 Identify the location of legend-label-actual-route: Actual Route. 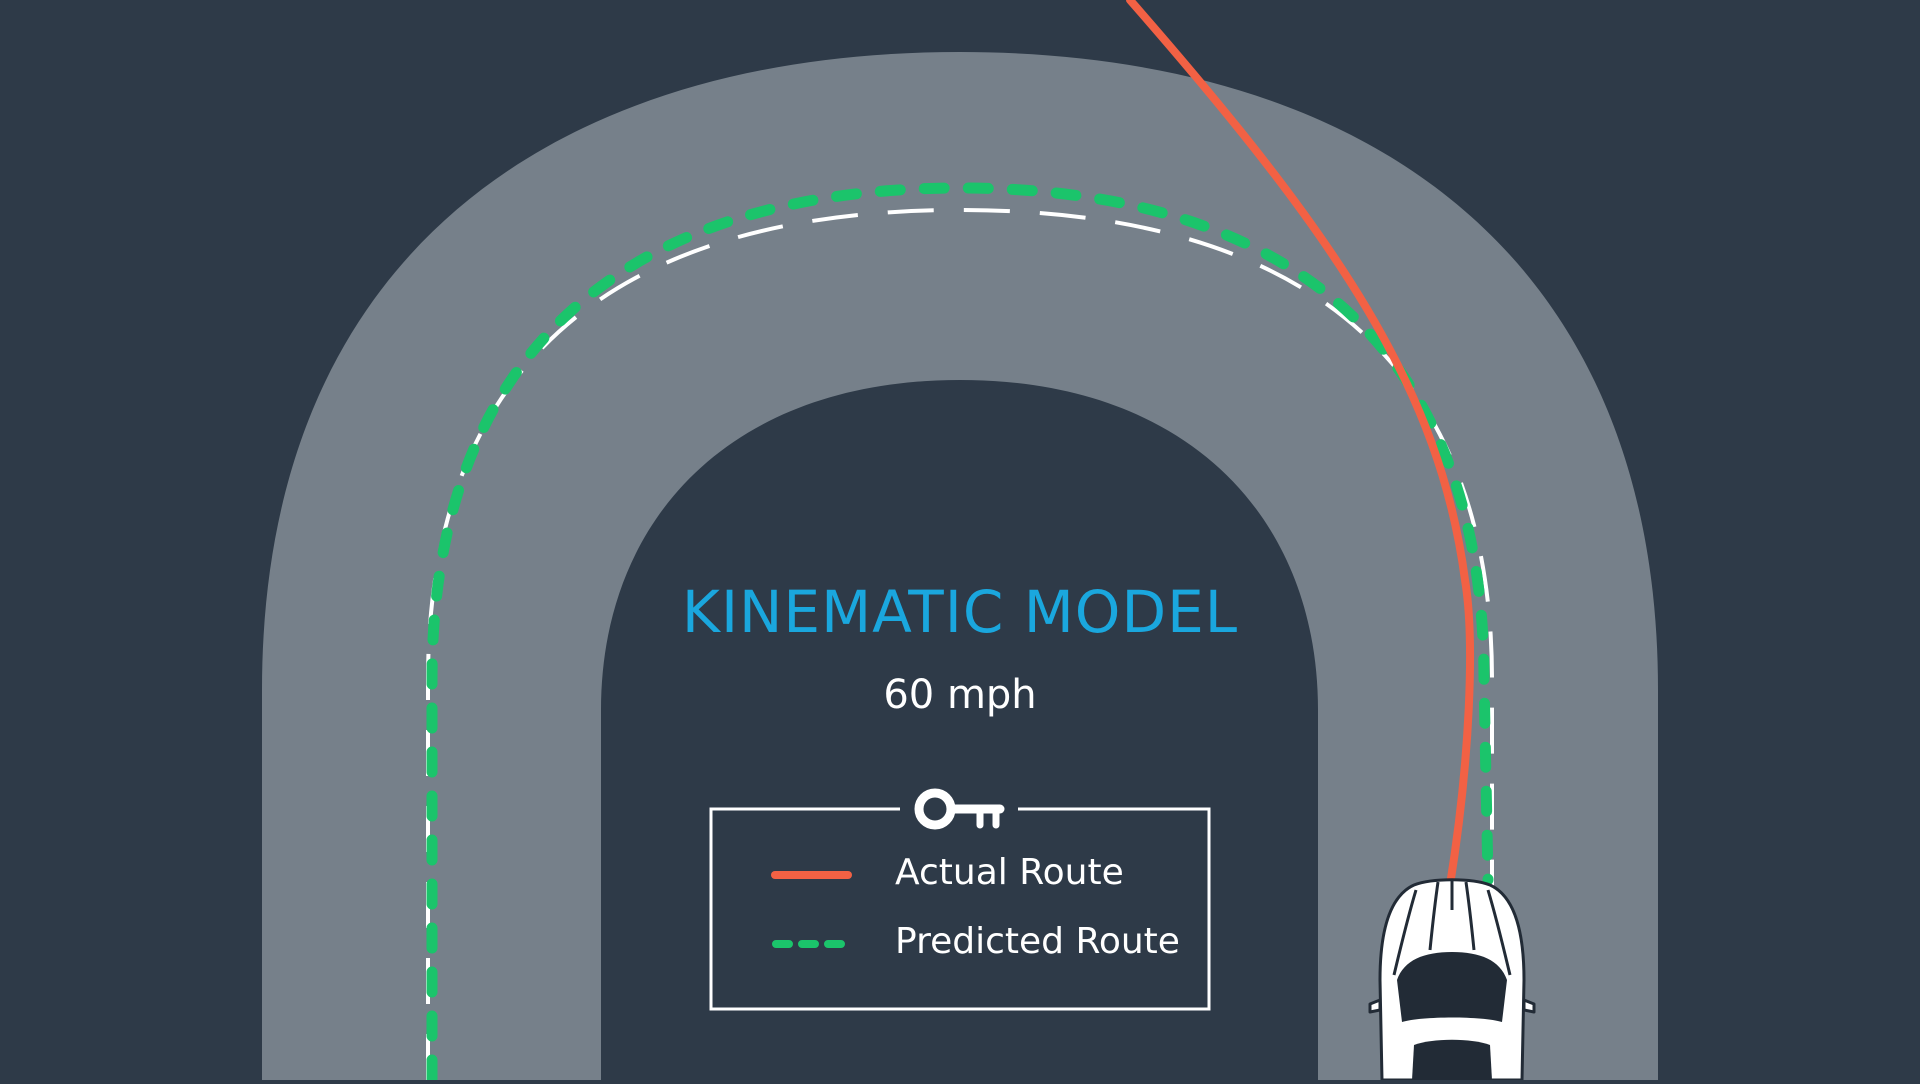
(1009, 872).